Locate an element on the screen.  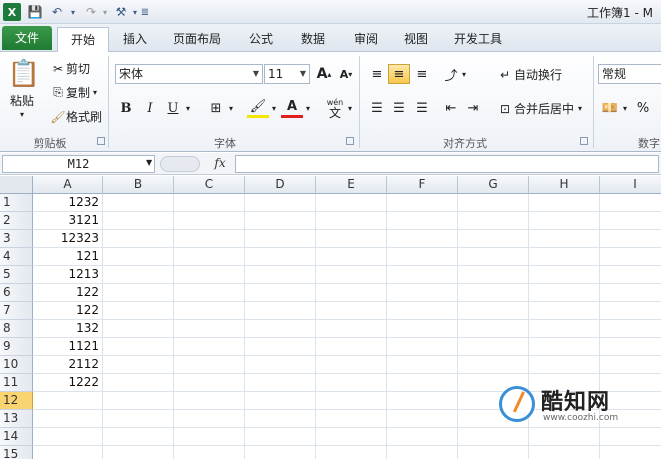
column-header-a: A is located at coordinates (68, 185).